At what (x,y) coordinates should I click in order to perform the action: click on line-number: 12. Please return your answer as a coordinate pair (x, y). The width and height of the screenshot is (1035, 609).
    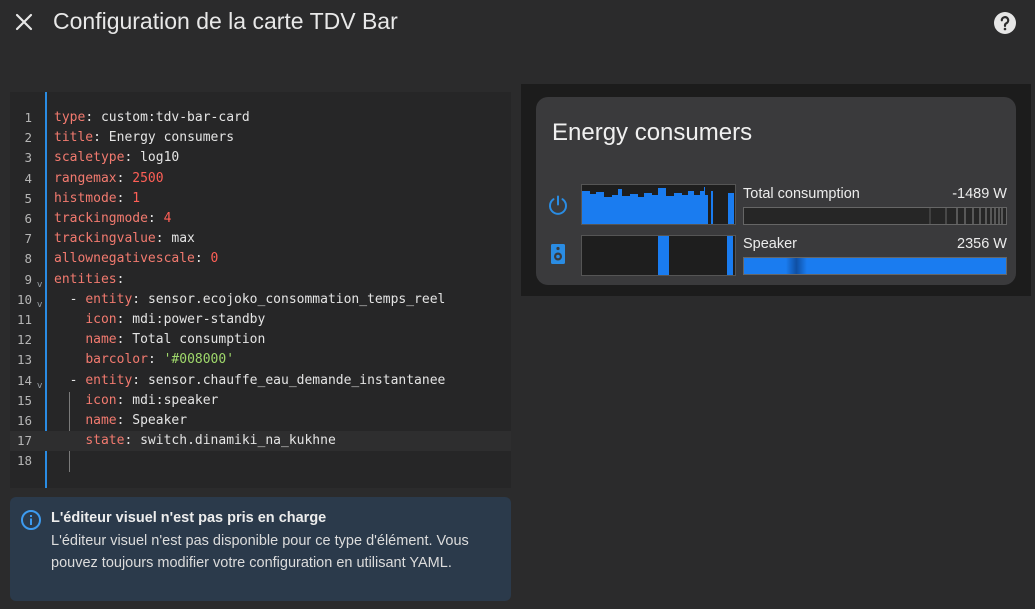
    Looking at the image, I should click on (24, 340).